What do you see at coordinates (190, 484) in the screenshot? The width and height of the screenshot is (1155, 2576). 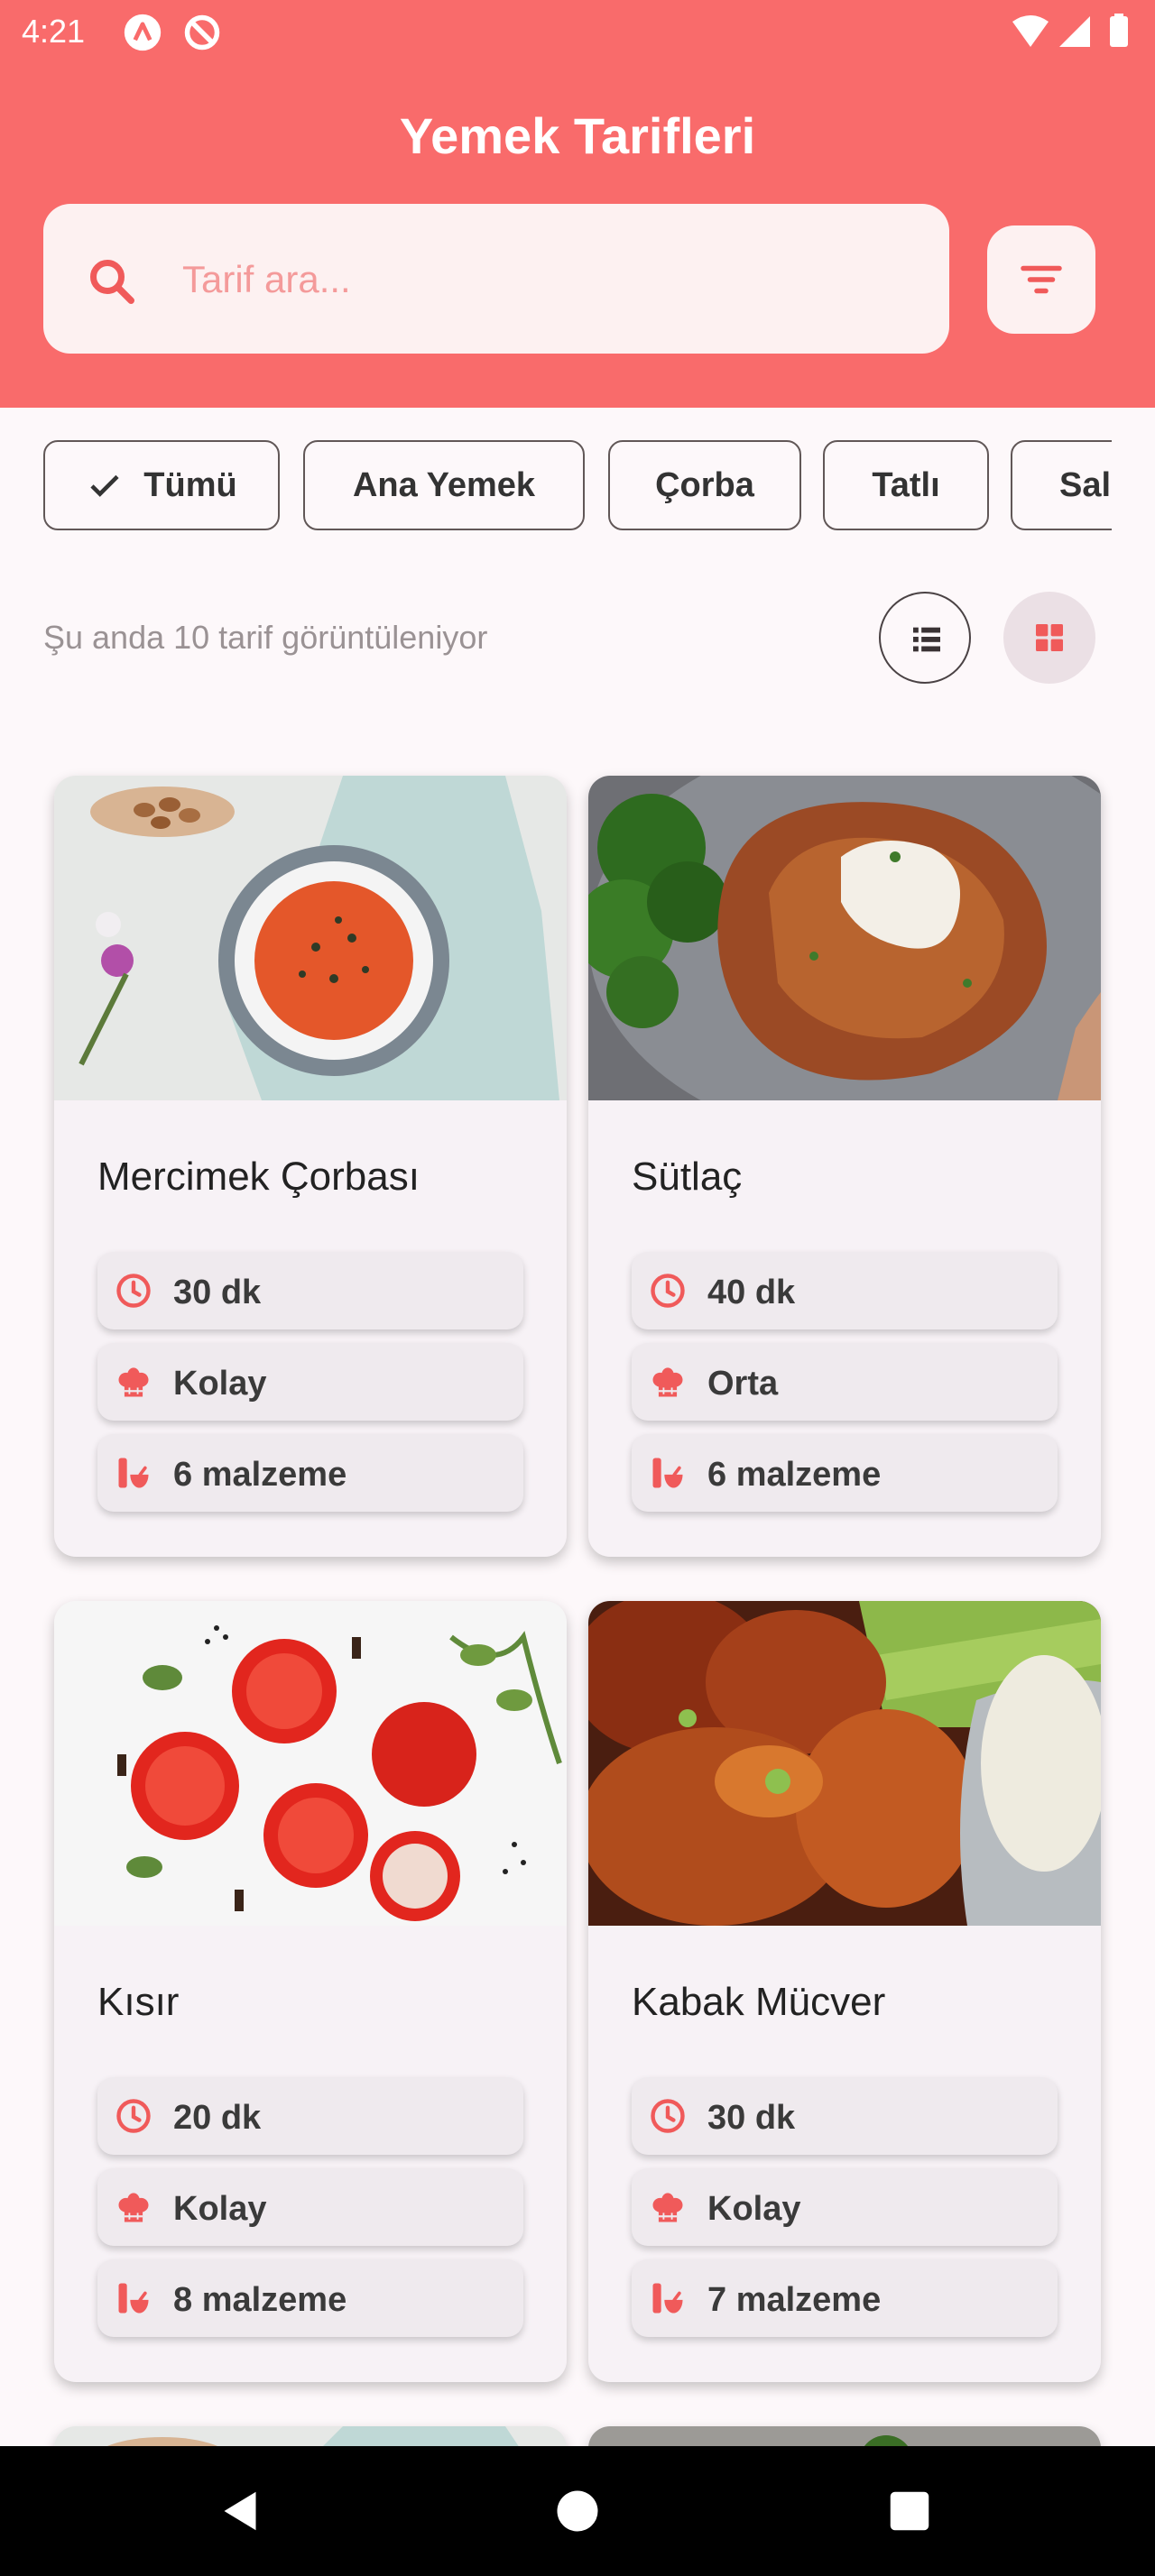 I see `chip-label: Tümü` at bounding box center [190, 484].